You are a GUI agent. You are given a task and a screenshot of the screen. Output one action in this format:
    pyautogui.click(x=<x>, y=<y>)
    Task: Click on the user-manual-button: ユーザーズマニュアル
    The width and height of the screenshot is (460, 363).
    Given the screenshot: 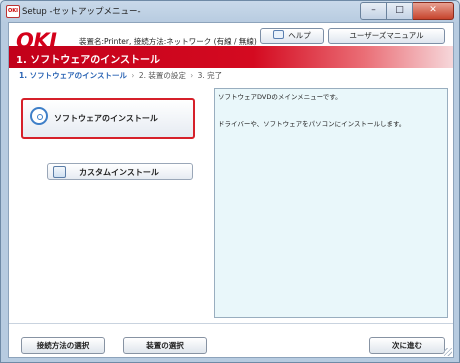 What is the action you would take?
    pyautogui.click(x=386, y=36)
    